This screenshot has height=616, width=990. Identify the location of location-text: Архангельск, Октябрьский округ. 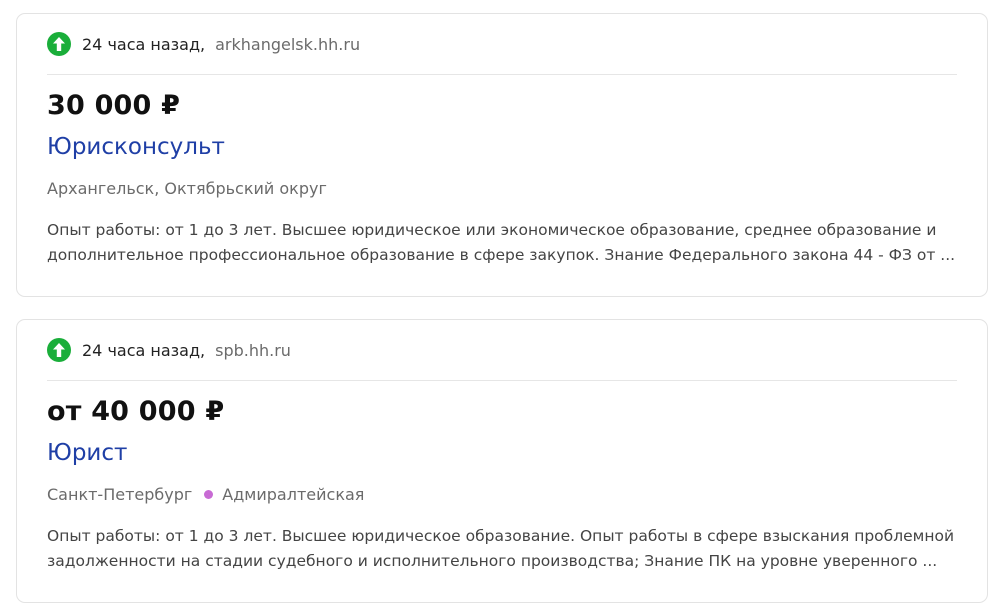
(187, 188).